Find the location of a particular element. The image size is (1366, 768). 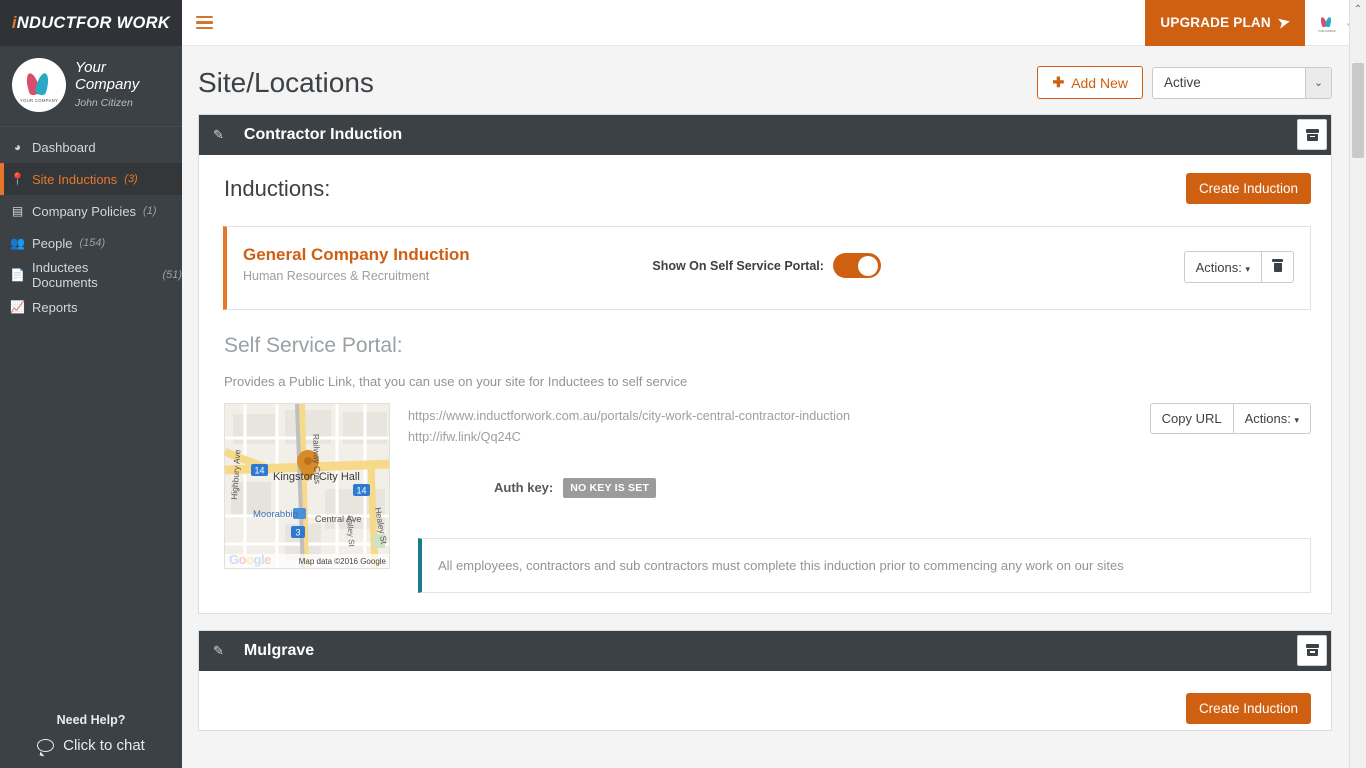

delete-induction-button is located at coordinates (1278, 267).